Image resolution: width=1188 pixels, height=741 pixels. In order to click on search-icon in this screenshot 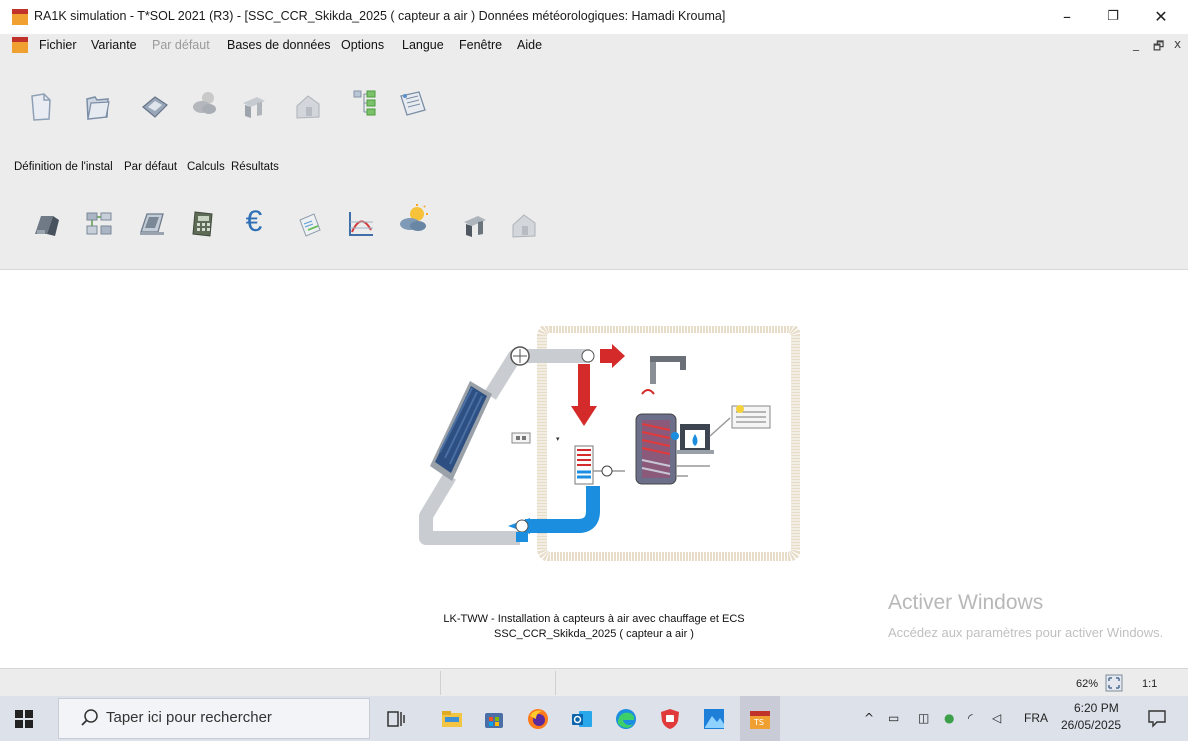, I will do `click(90, 718)`.